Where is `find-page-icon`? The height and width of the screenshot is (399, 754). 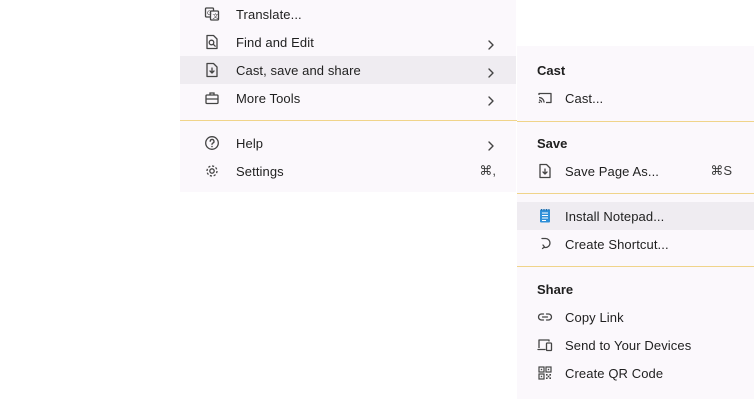 find-page-icon is located at coordinates (212, 42).